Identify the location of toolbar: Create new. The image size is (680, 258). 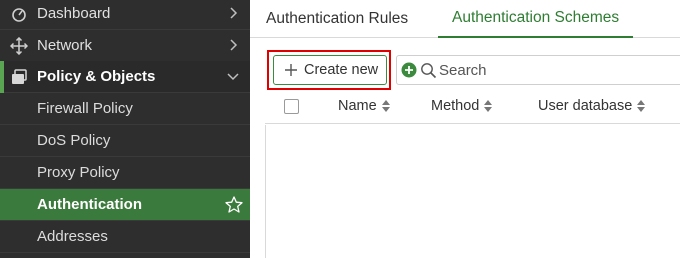
(465, 67).